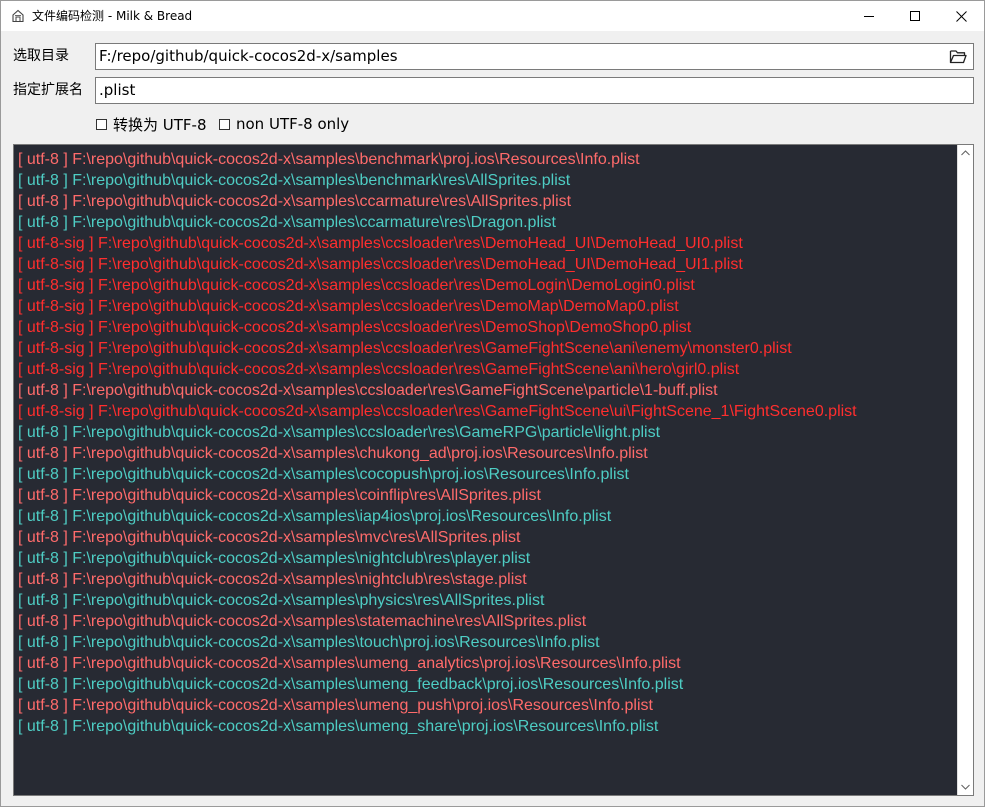  I want to click on close-icon, so click(961, 16).